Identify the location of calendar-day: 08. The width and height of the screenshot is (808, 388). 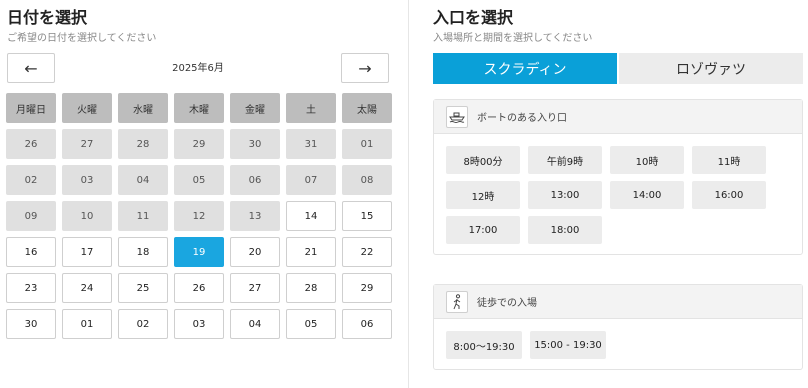
(367, 180).